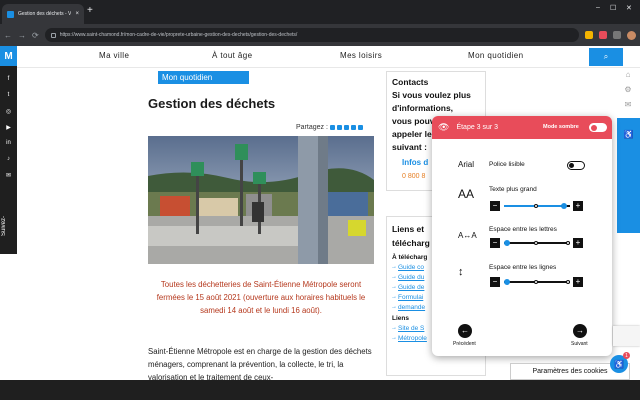 The image size is (640, 400). I want to click on font-icon: Arial, so click(466, 164).